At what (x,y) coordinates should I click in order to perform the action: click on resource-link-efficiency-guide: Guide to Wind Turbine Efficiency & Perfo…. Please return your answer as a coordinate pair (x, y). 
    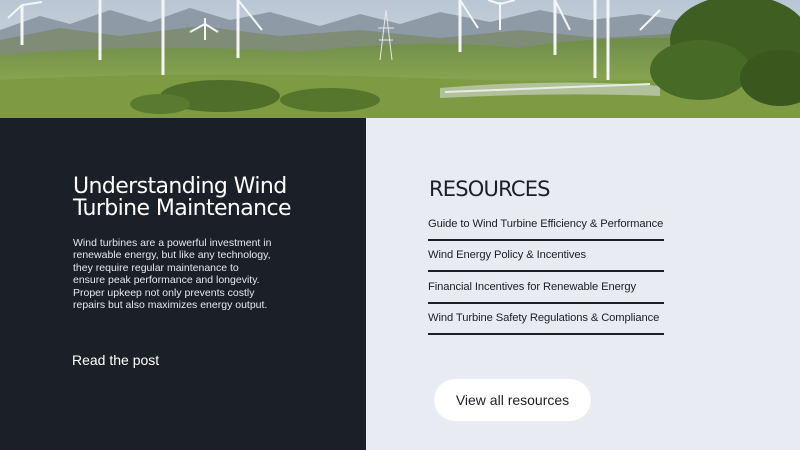
    Looking at the image, I should click on (546, 225).